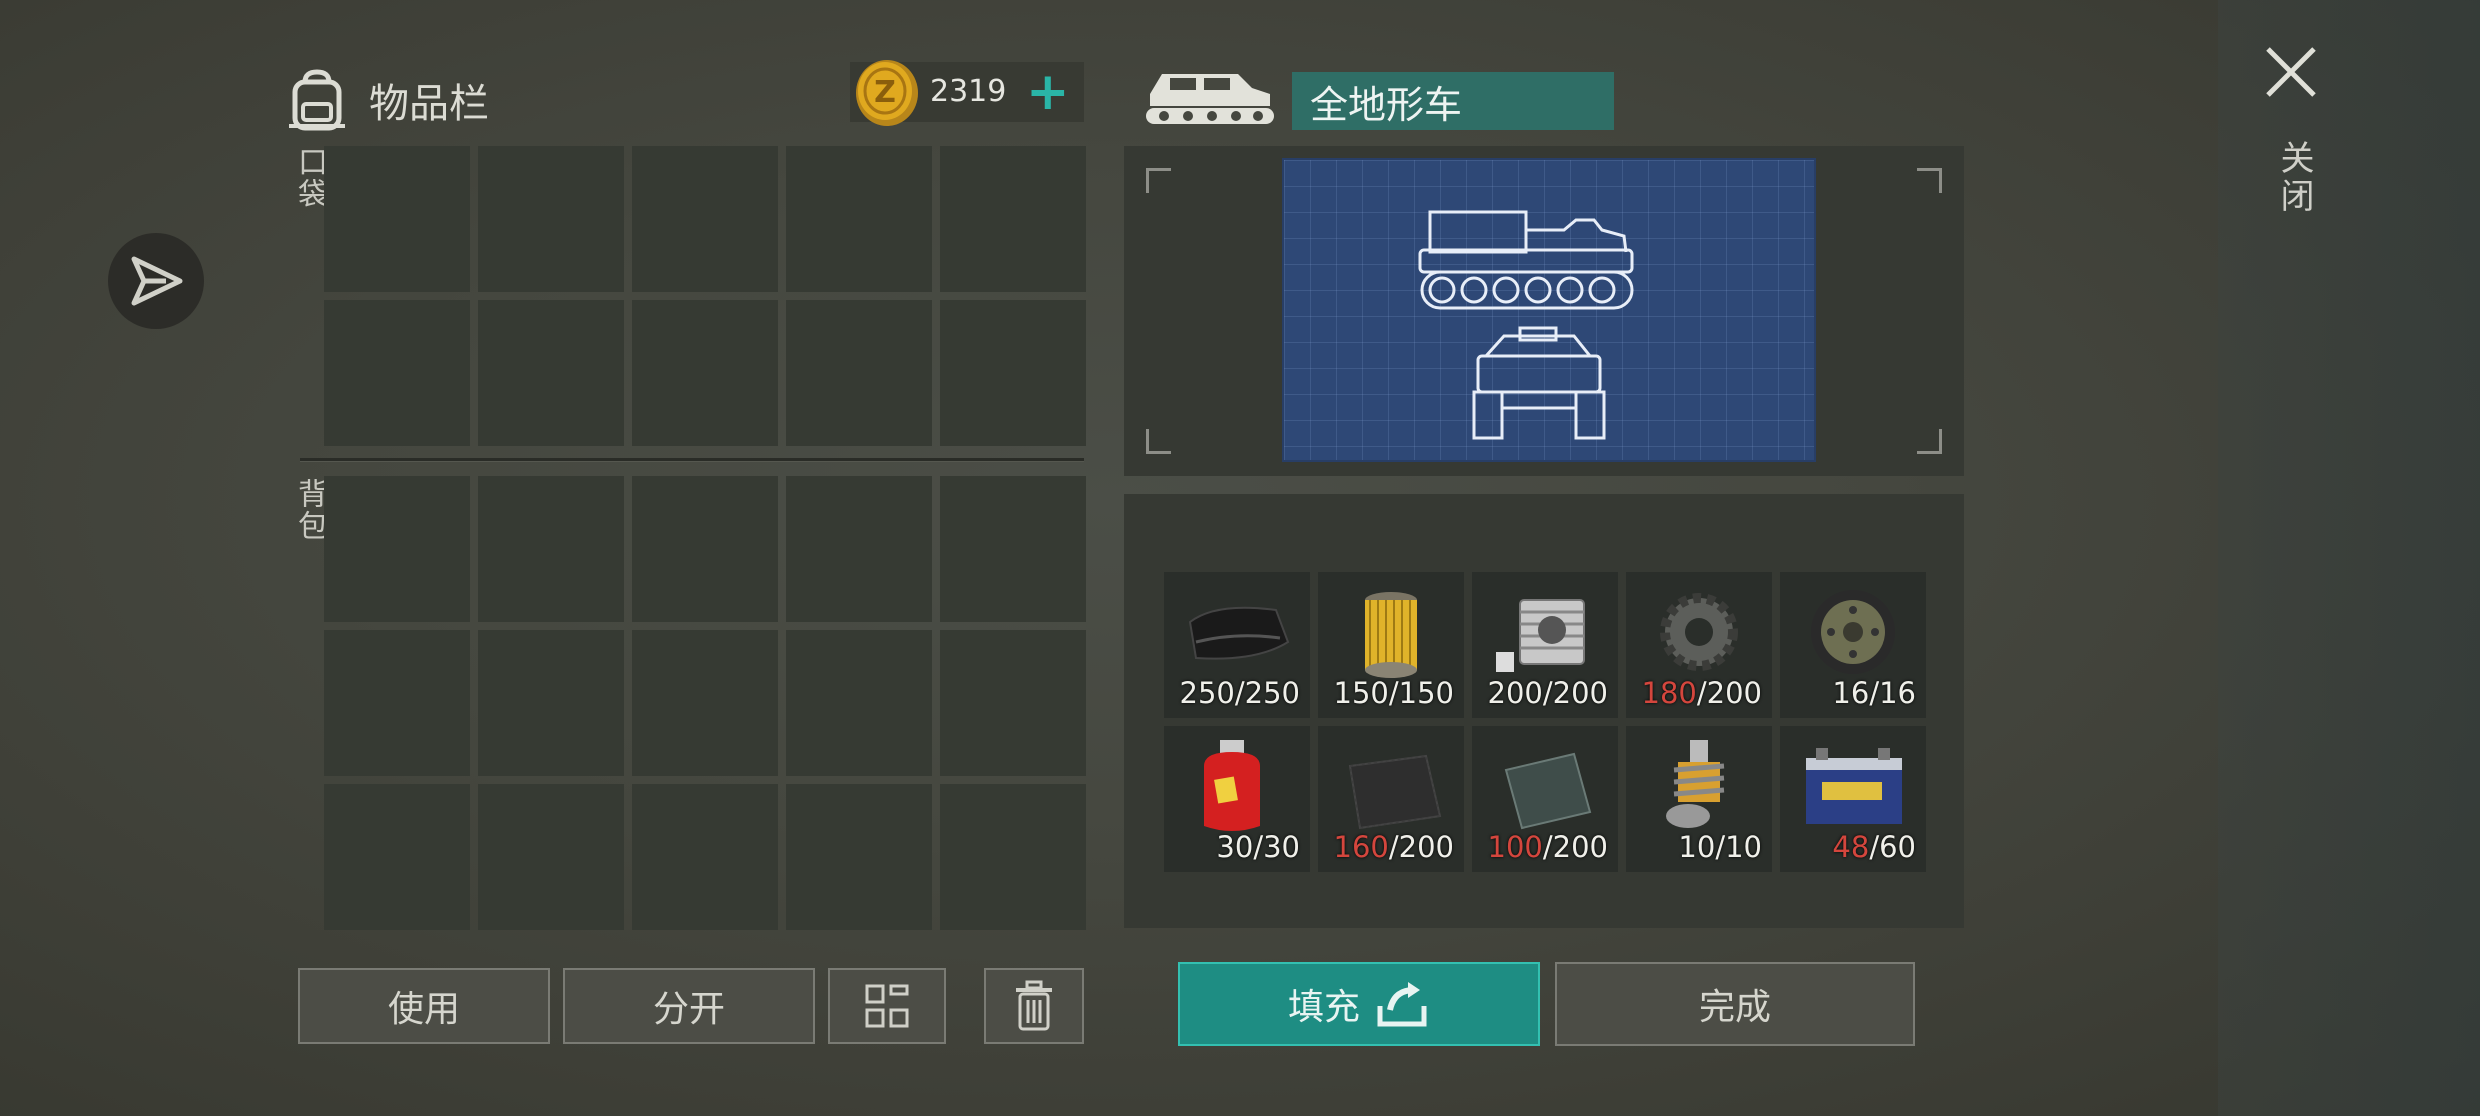  I want to click on material-slot: 160/200, so click(1391, 799).